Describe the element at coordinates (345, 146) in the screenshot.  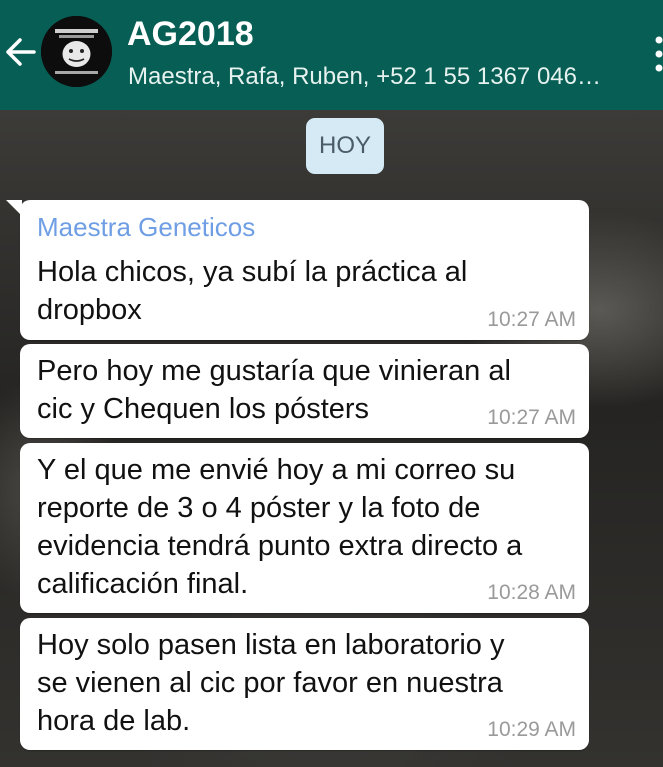
I see `date-divider: HOY` at that location.